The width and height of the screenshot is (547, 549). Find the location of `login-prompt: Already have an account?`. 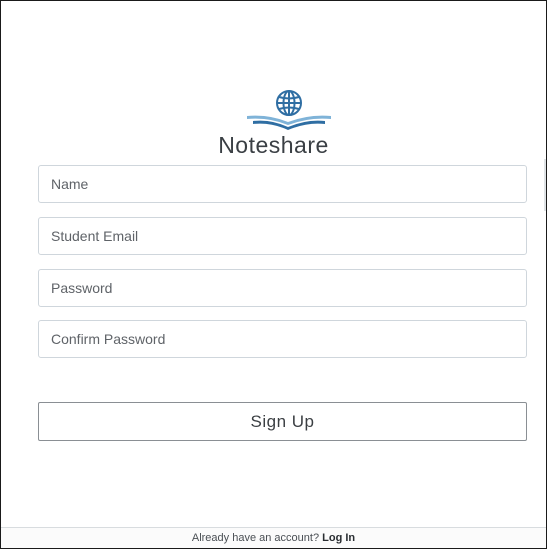

login-prompt: Already have an account? is located at coordinates (255, 538).